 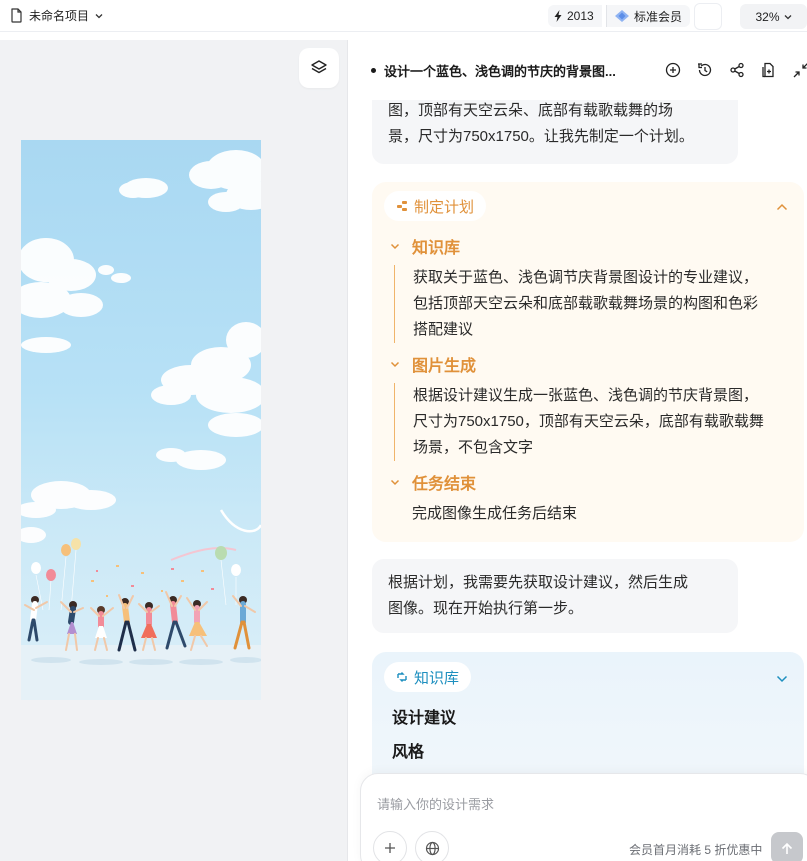 What do you see at coordinates (558, 16) in the screenshot?
I see `lightning-icon` at bounding box center [558, 16].